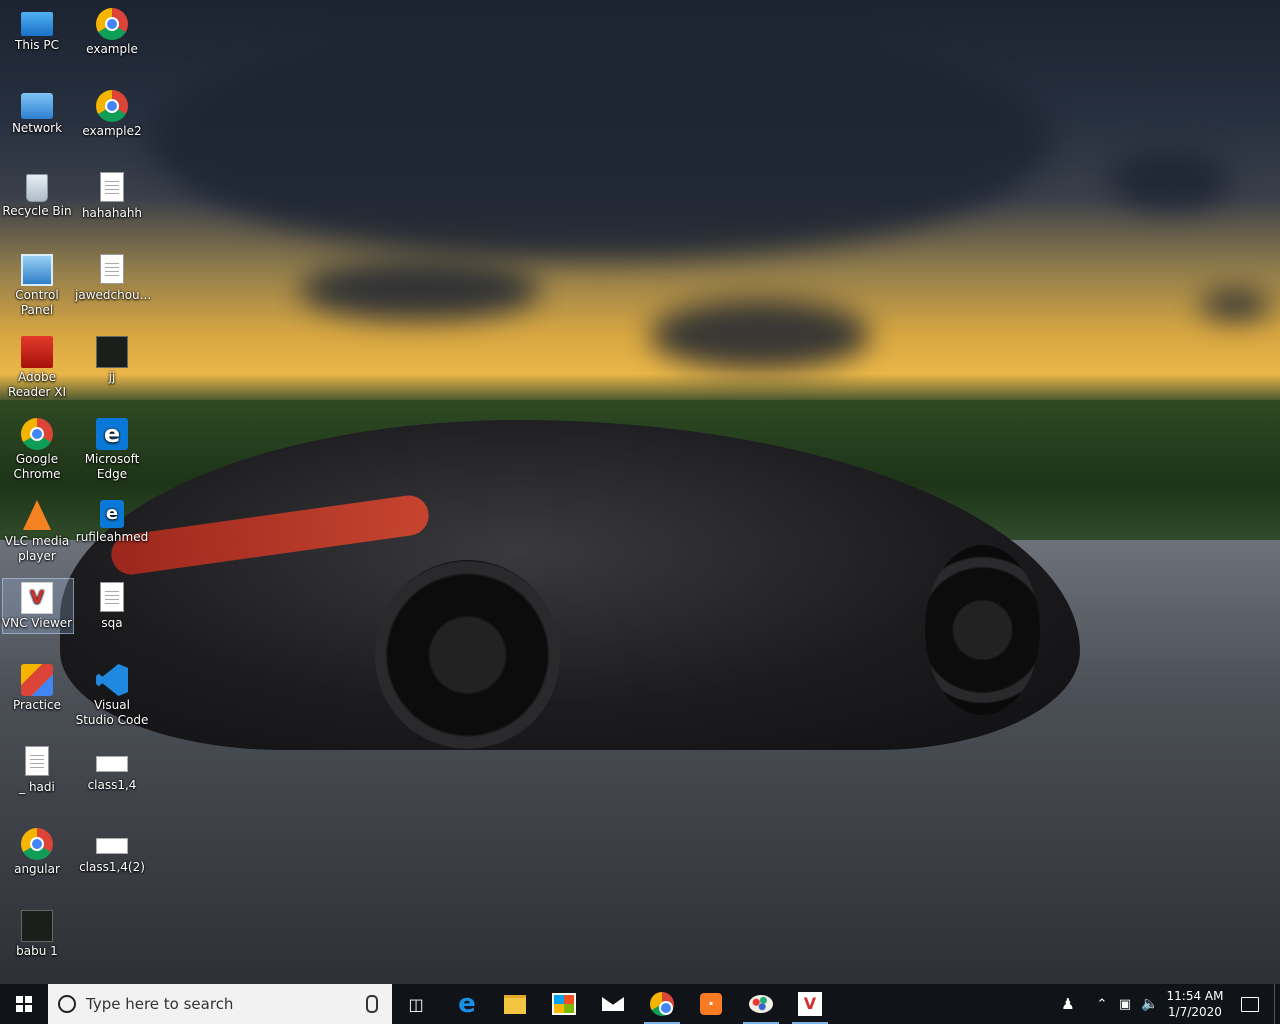  I want to click on taskbar-paint, so click(761, 1004).